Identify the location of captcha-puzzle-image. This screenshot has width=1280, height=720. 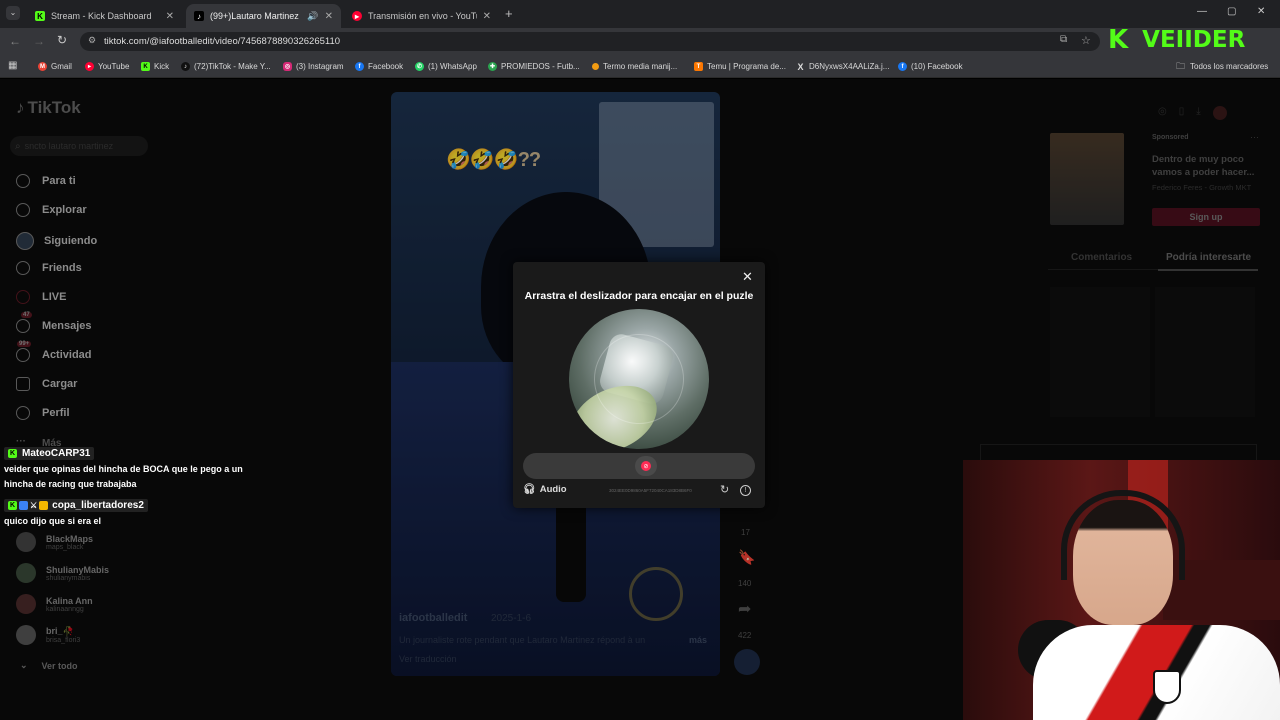
(639, 379).